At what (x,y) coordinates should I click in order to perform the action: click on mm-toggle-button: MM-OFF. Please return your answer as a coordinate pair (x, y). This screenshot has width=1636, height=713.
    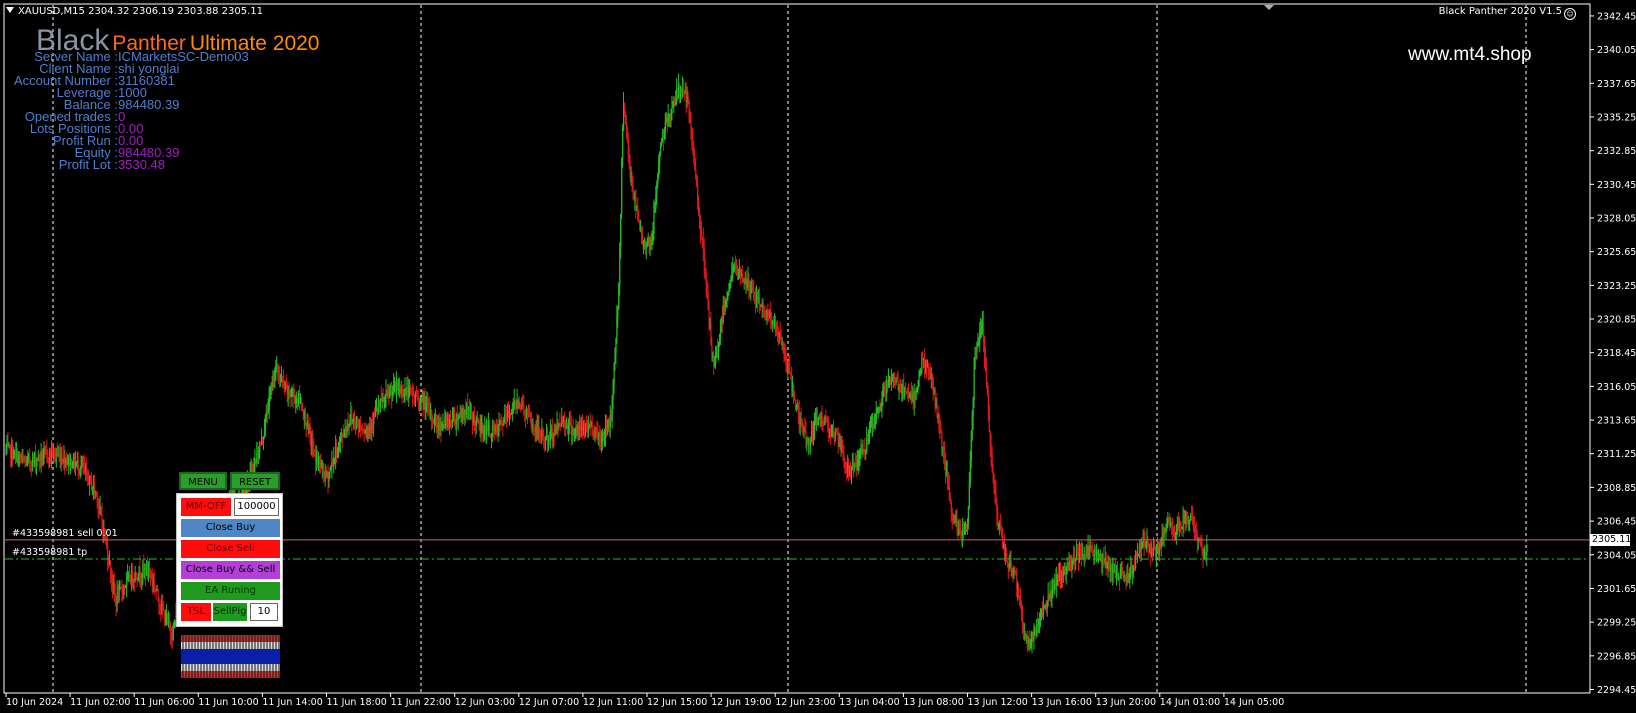
    Looking at the image, I should click on (206, 507).